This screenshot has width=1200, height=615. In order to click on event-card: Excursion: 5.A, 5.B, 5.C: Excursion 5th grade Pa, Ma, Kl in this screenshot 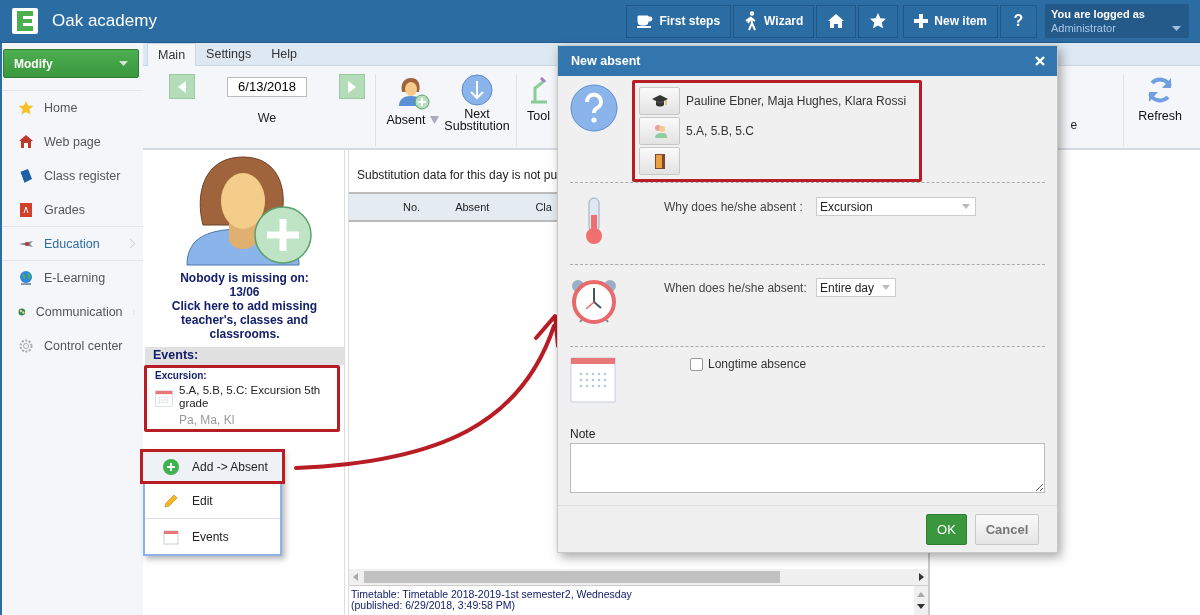, I will do `click(242, 398)`.